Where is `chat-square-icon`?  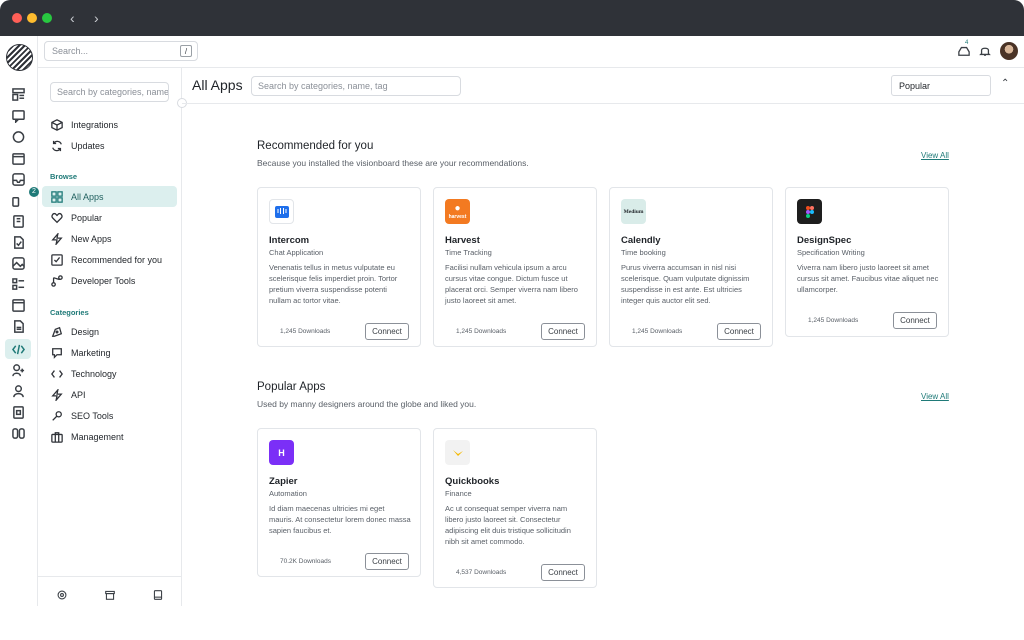
chat-square-icon is located at coordinates (57, 353).